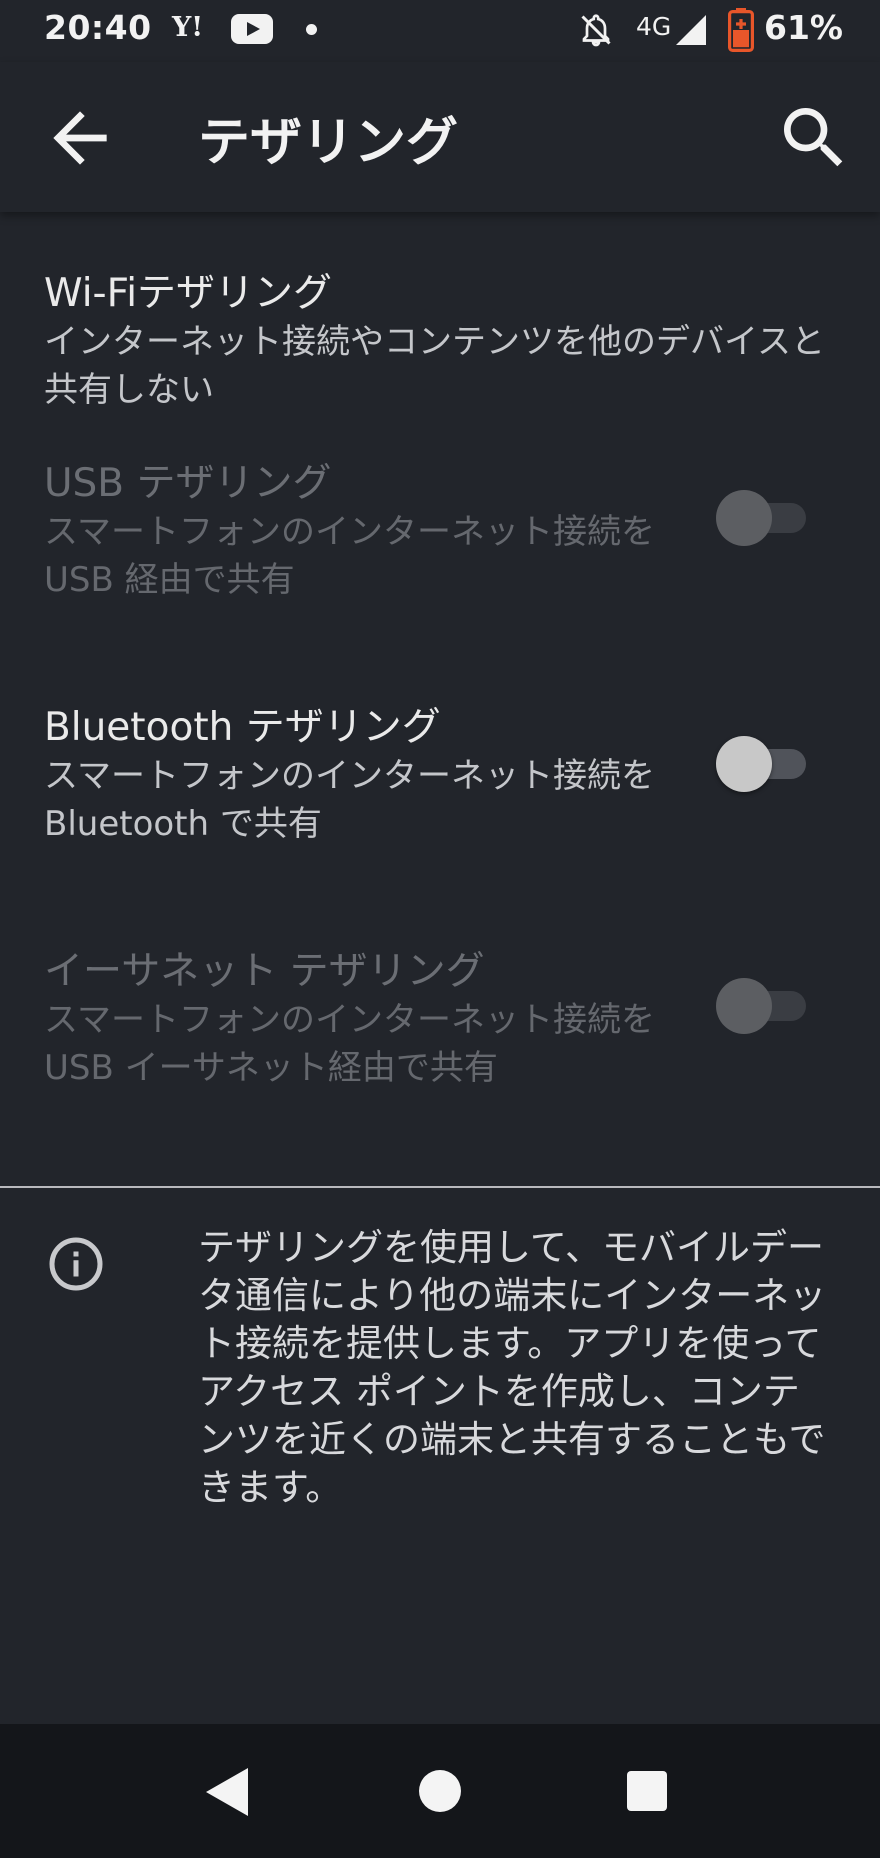 This screenshot has width=880, height=1858. I want to click on divider, so click(440, 1187).